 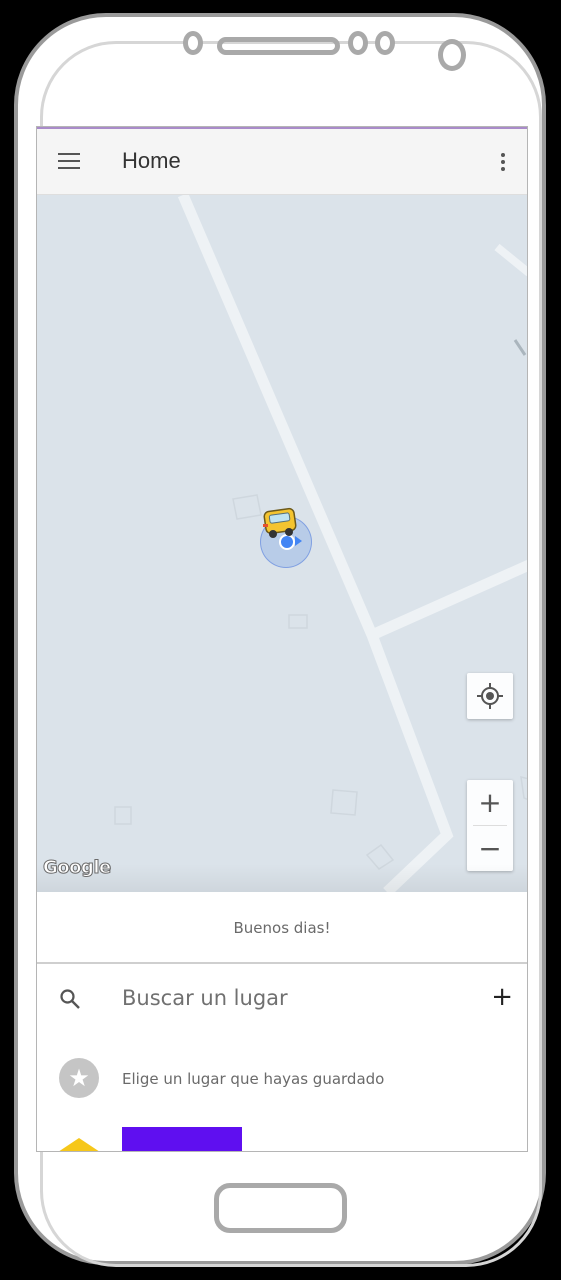 I want to click on star-icon: ★, so click(x=79, y=1078).